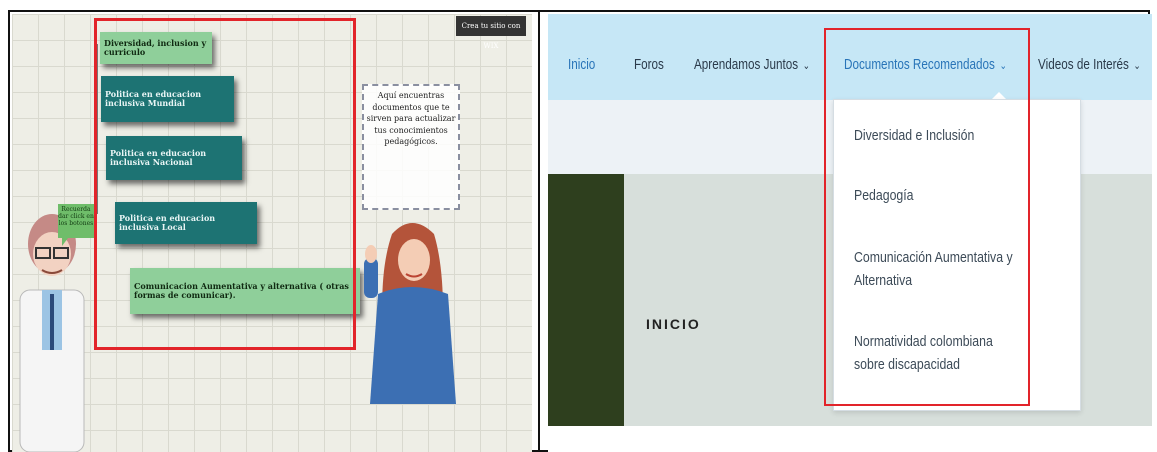 The image size is (1157, 452). I want to click on nav-inicio-label: Inicio, so click(582, 64).